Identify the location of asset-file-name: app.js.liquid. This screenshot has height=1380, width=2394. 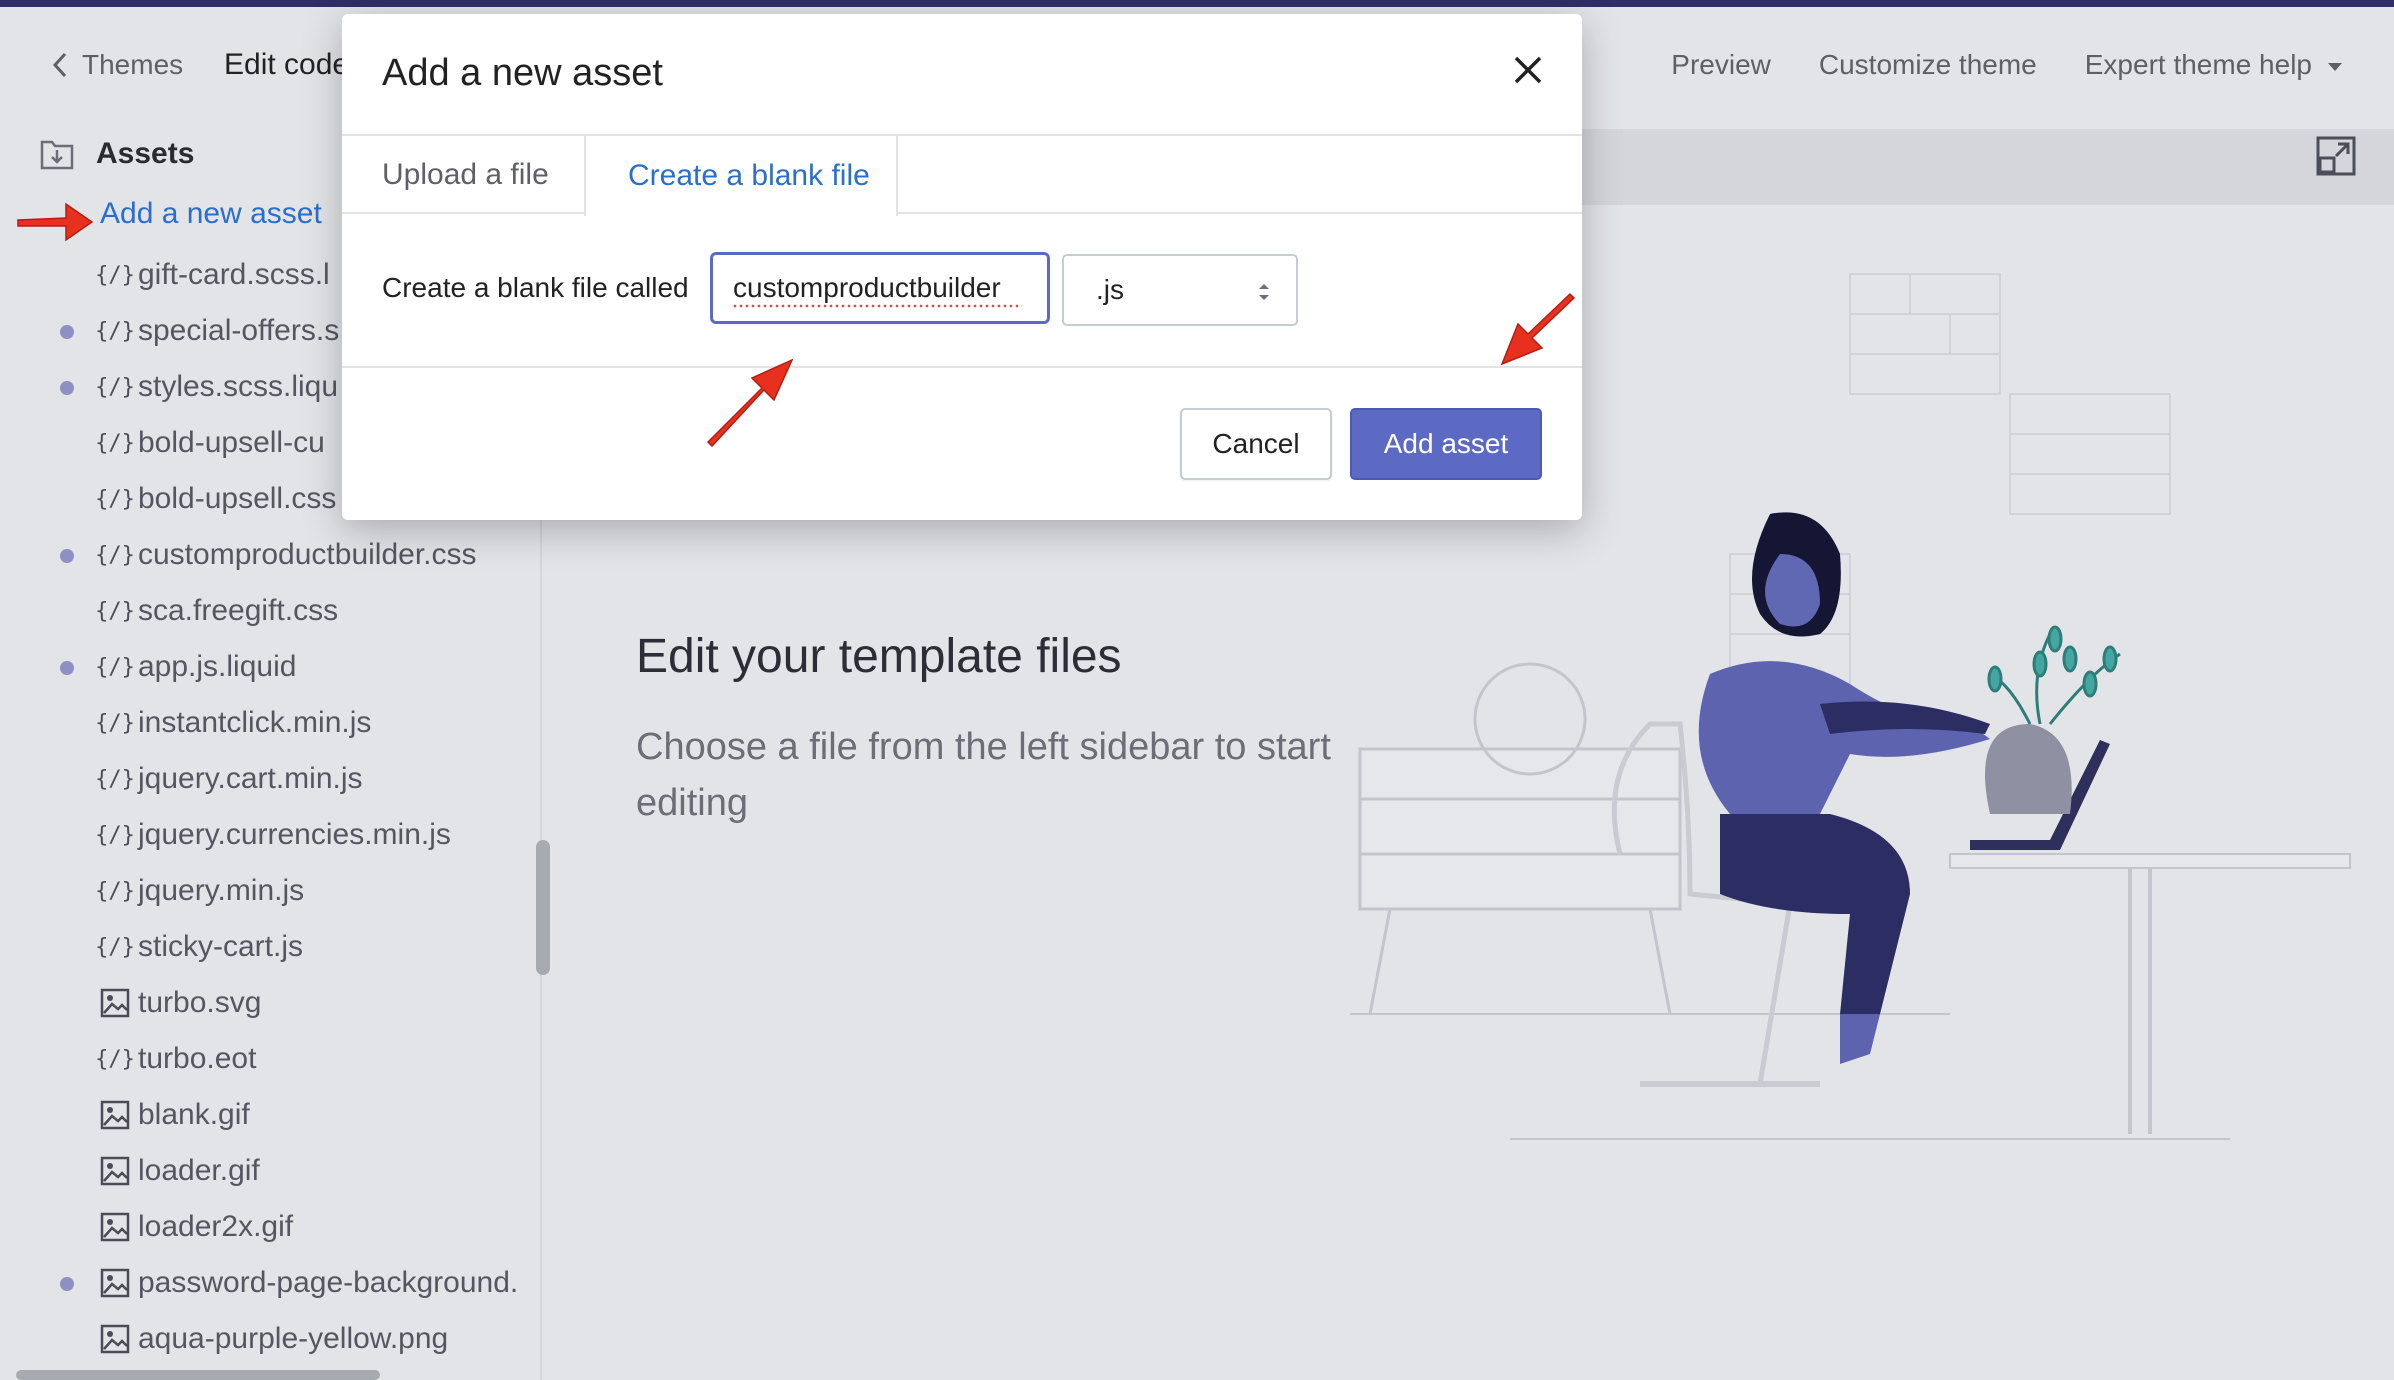
(217, 666).